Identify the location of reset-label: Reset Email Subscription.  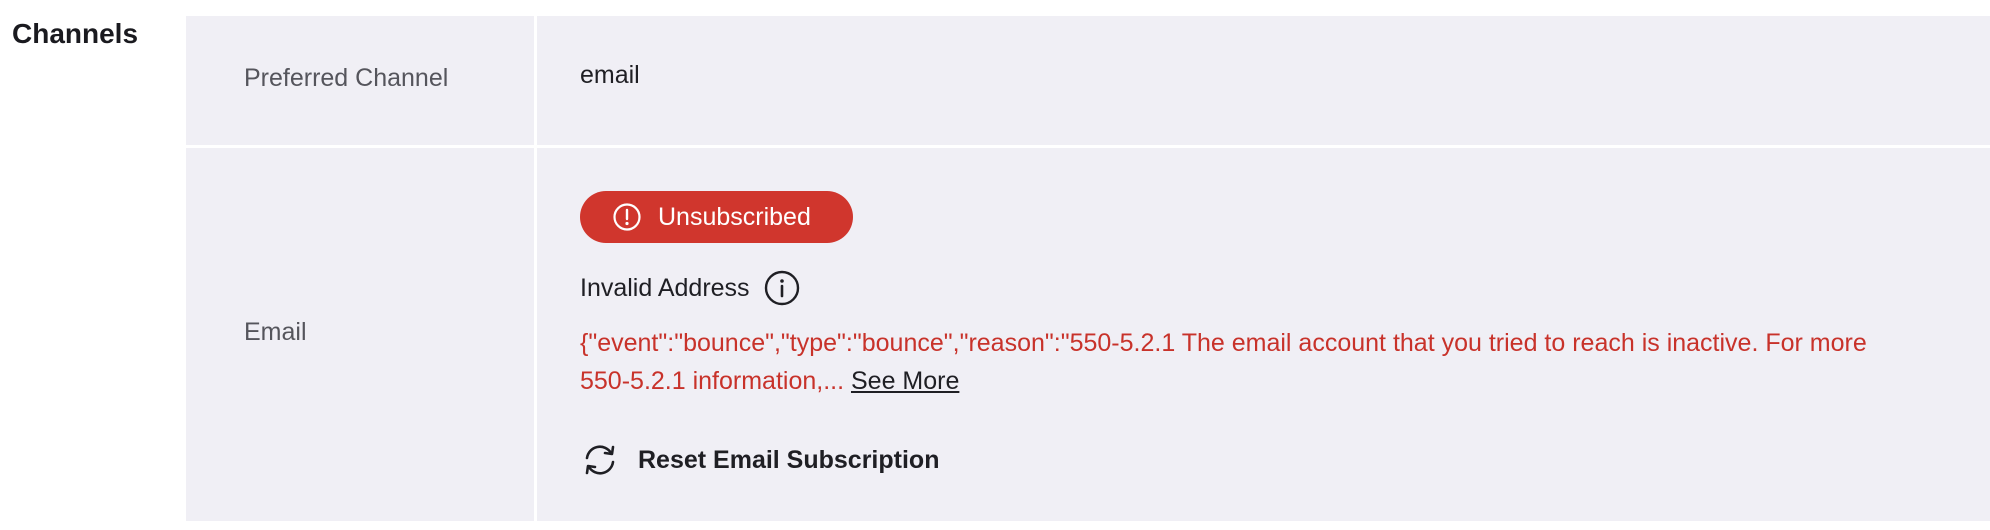
(789, 459).